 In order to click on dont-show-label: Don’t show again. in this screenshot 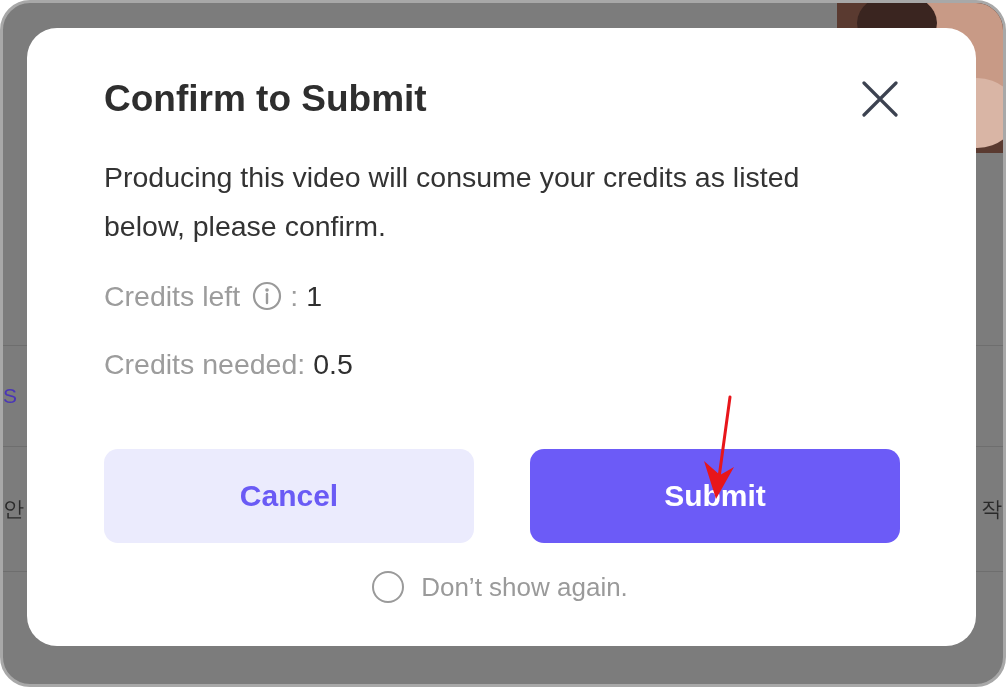, I will do `click(524, 587)`.